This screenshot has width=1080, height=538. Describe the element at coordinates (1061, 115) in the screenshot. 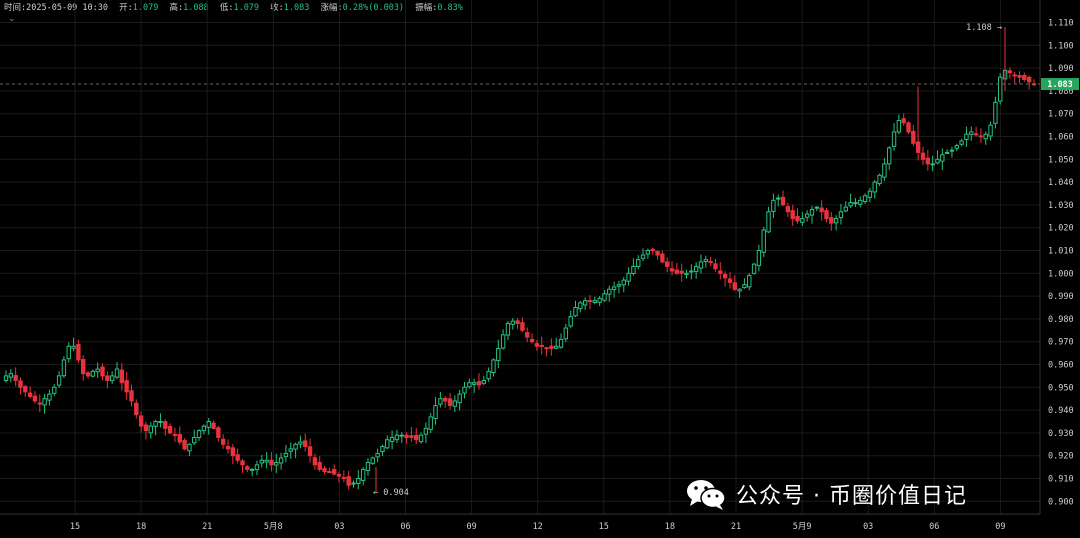

I see `y-tick-label: 1.070` at that location.